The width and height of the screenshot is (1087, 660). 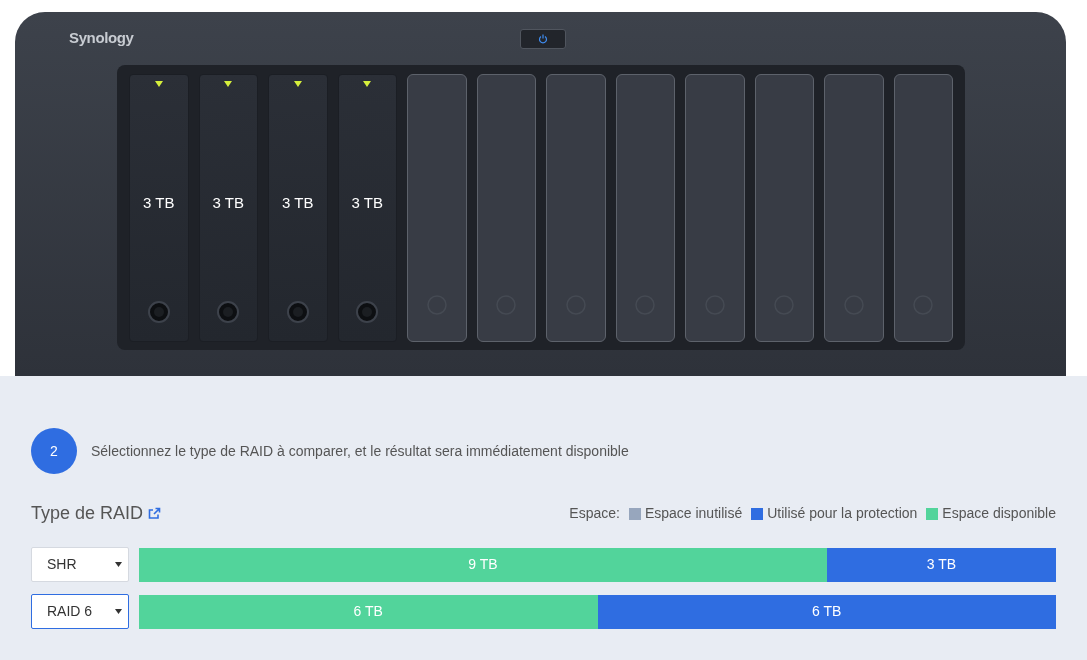 What do you see at coordinates (80, 611) in the screenshot?
I see `raid-select: RAID 6` at bounding box center [80, 611].